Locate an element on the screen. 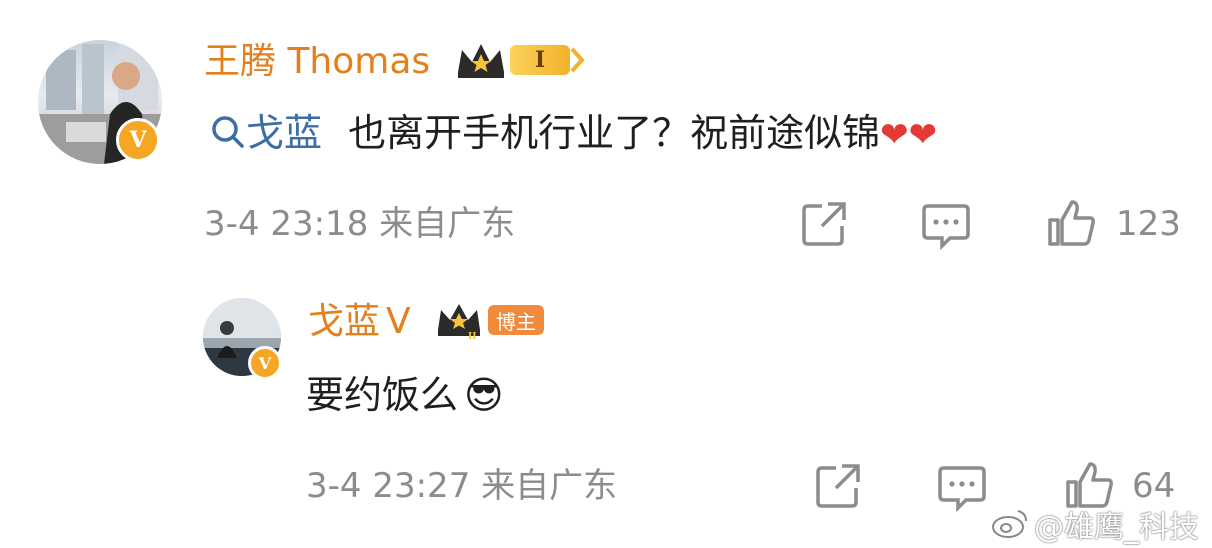 The height and width of the screenshot is (548, 1212). like-count: 123 is located at coordinates (1148, 224).